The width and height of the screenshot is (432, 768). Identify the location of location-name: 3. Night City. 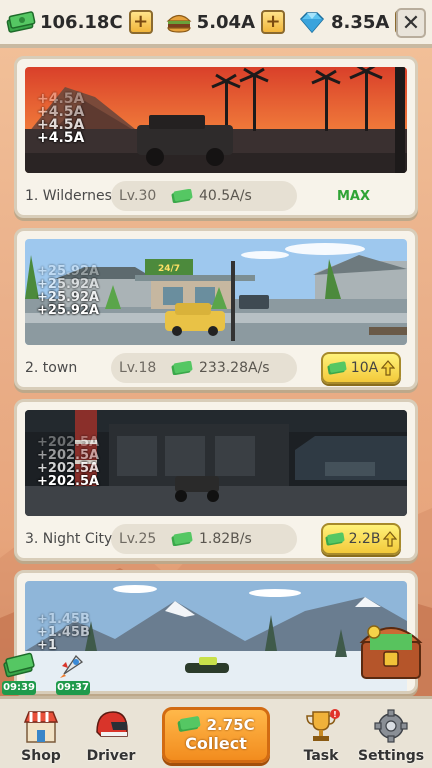
(69, 539).